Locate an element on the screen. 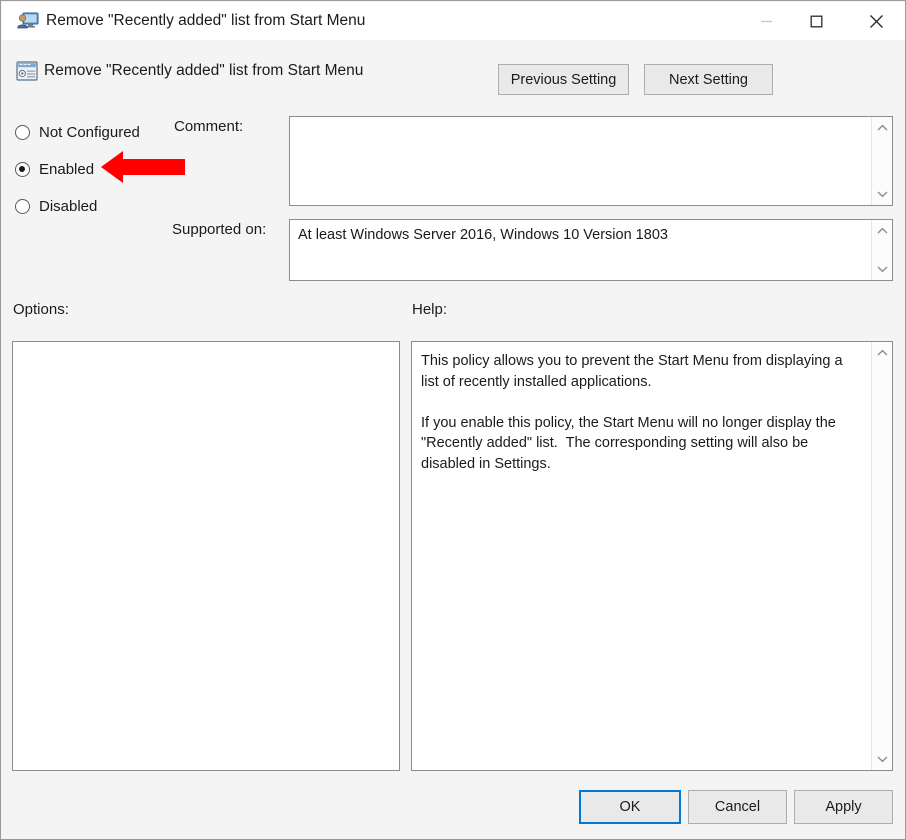  apply-button: Apply is located at coordinates (843, 807).